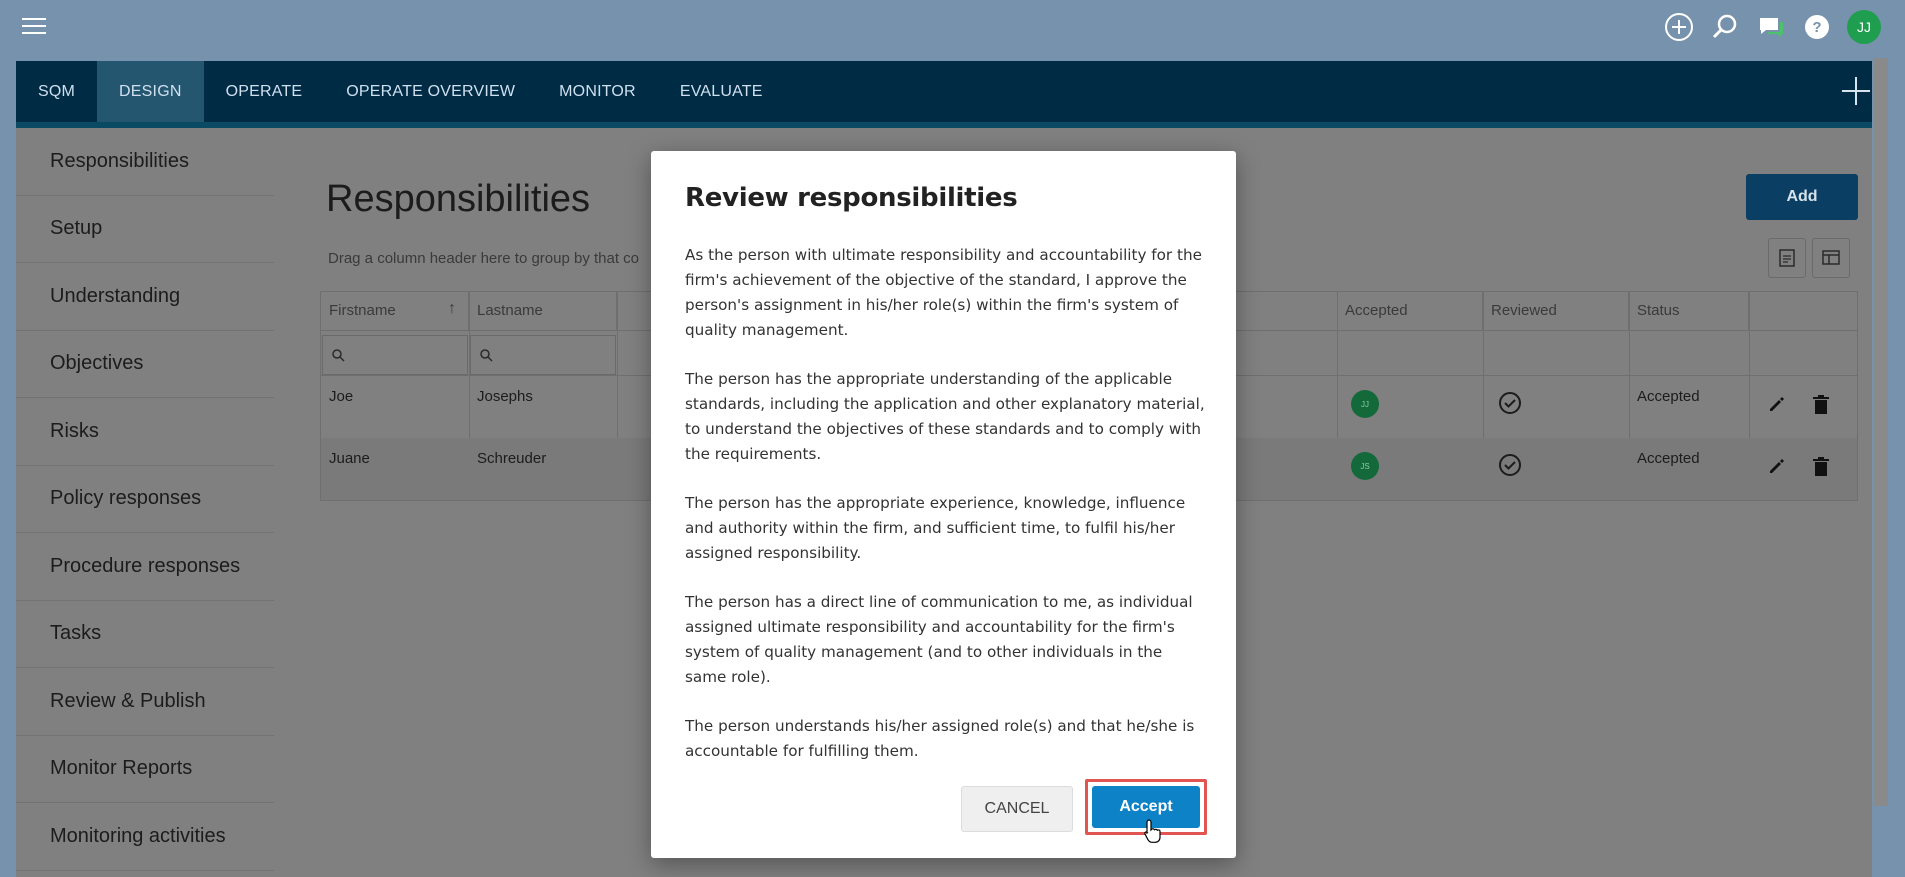  What do you see at coordinates (1679, 27) in the screenshot?
I see `plus-circle-icon` at bounding box center [1679, 27].